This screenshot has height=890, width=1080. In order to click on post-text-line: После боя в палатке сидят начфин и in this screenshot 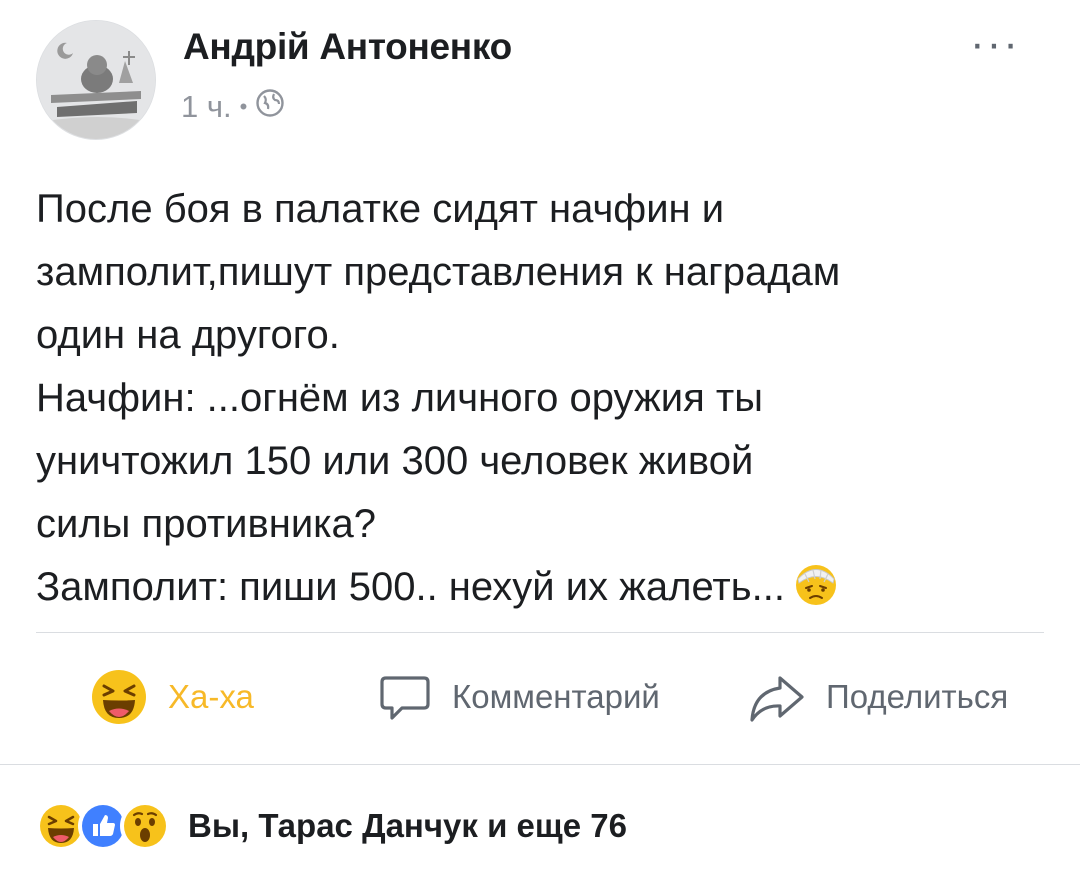, I will do `click(380, 209)`.